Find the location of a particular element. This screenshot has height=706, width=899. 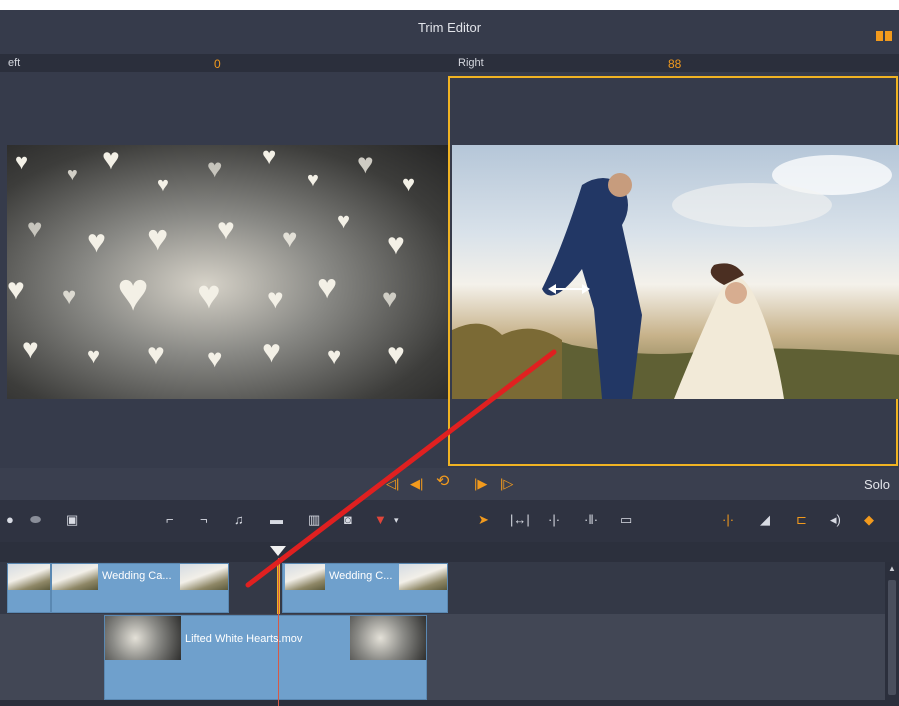

clip-label: Lifted White Hearts.mov is located at coordinates (244, 639).